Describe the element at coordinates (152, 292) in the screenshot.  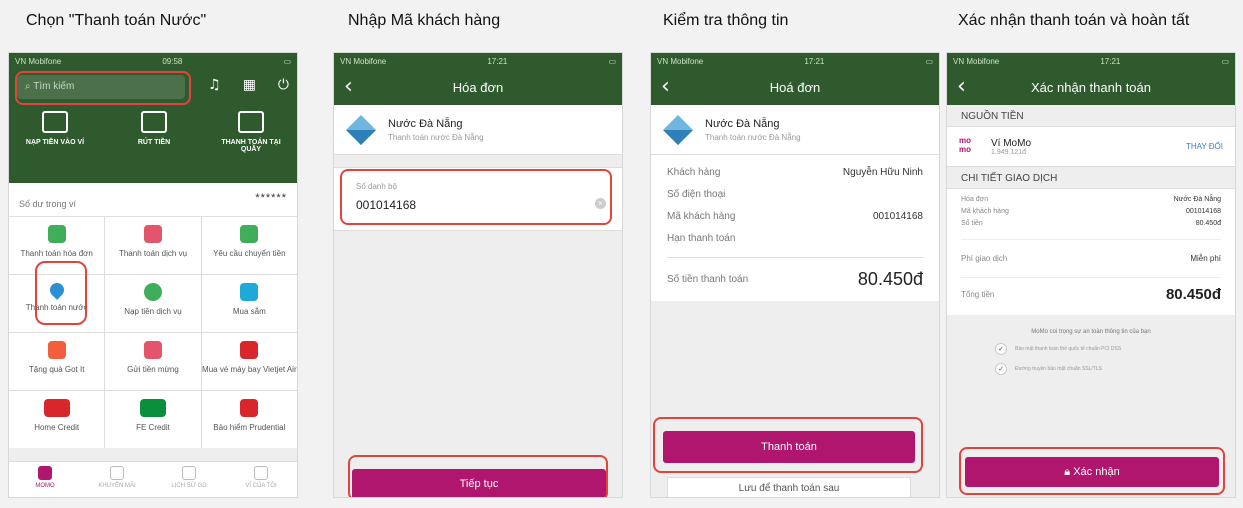
I see `coin-icon` at that location.